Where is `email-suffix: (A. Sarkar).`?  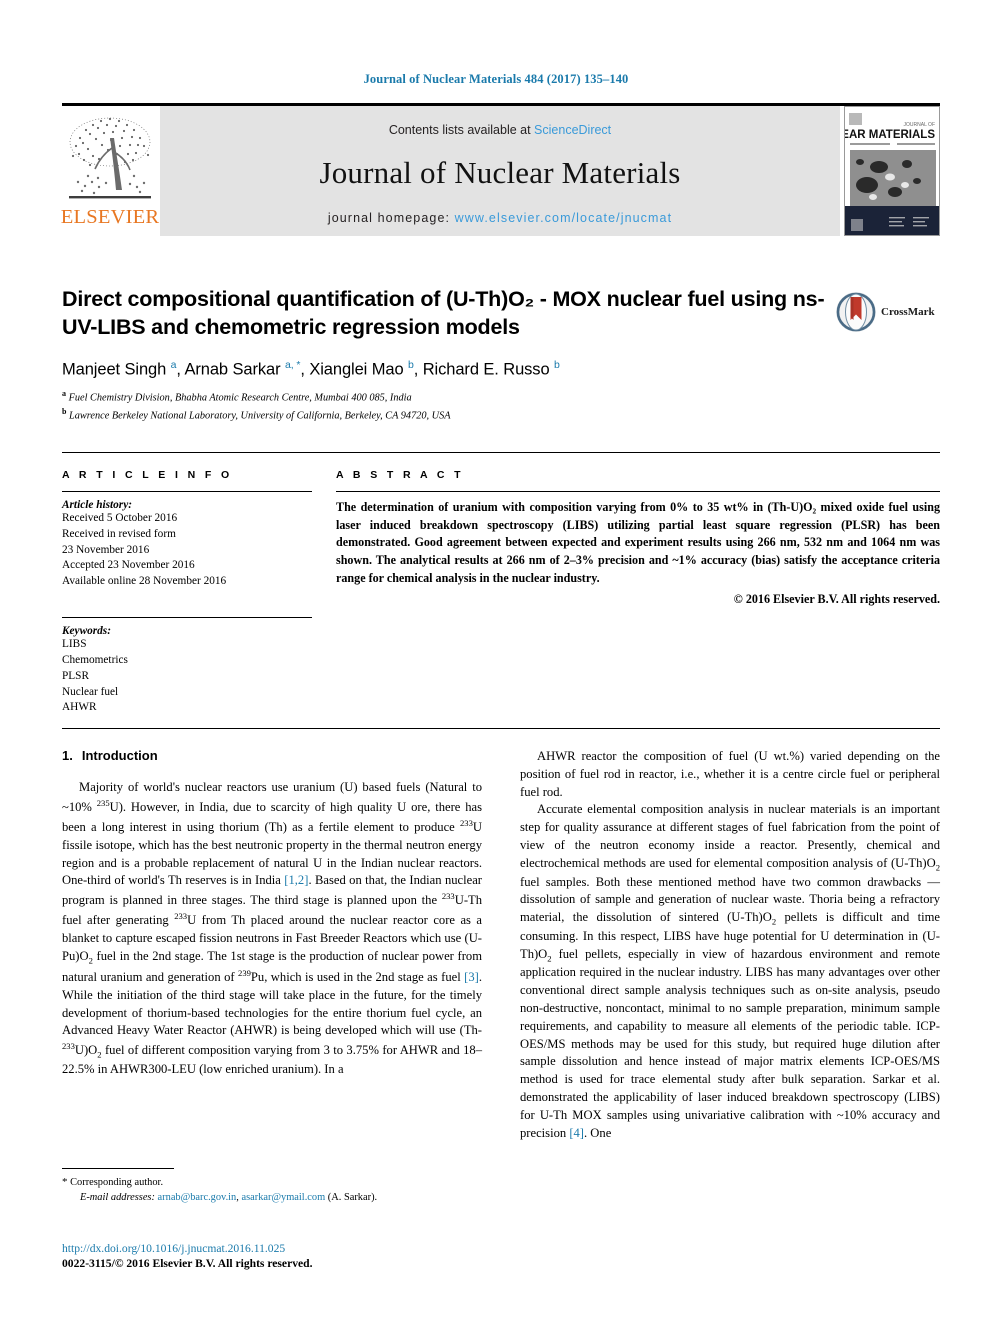
email-suffix: (A. Sarkar). is located at coordinates (352, 1197).